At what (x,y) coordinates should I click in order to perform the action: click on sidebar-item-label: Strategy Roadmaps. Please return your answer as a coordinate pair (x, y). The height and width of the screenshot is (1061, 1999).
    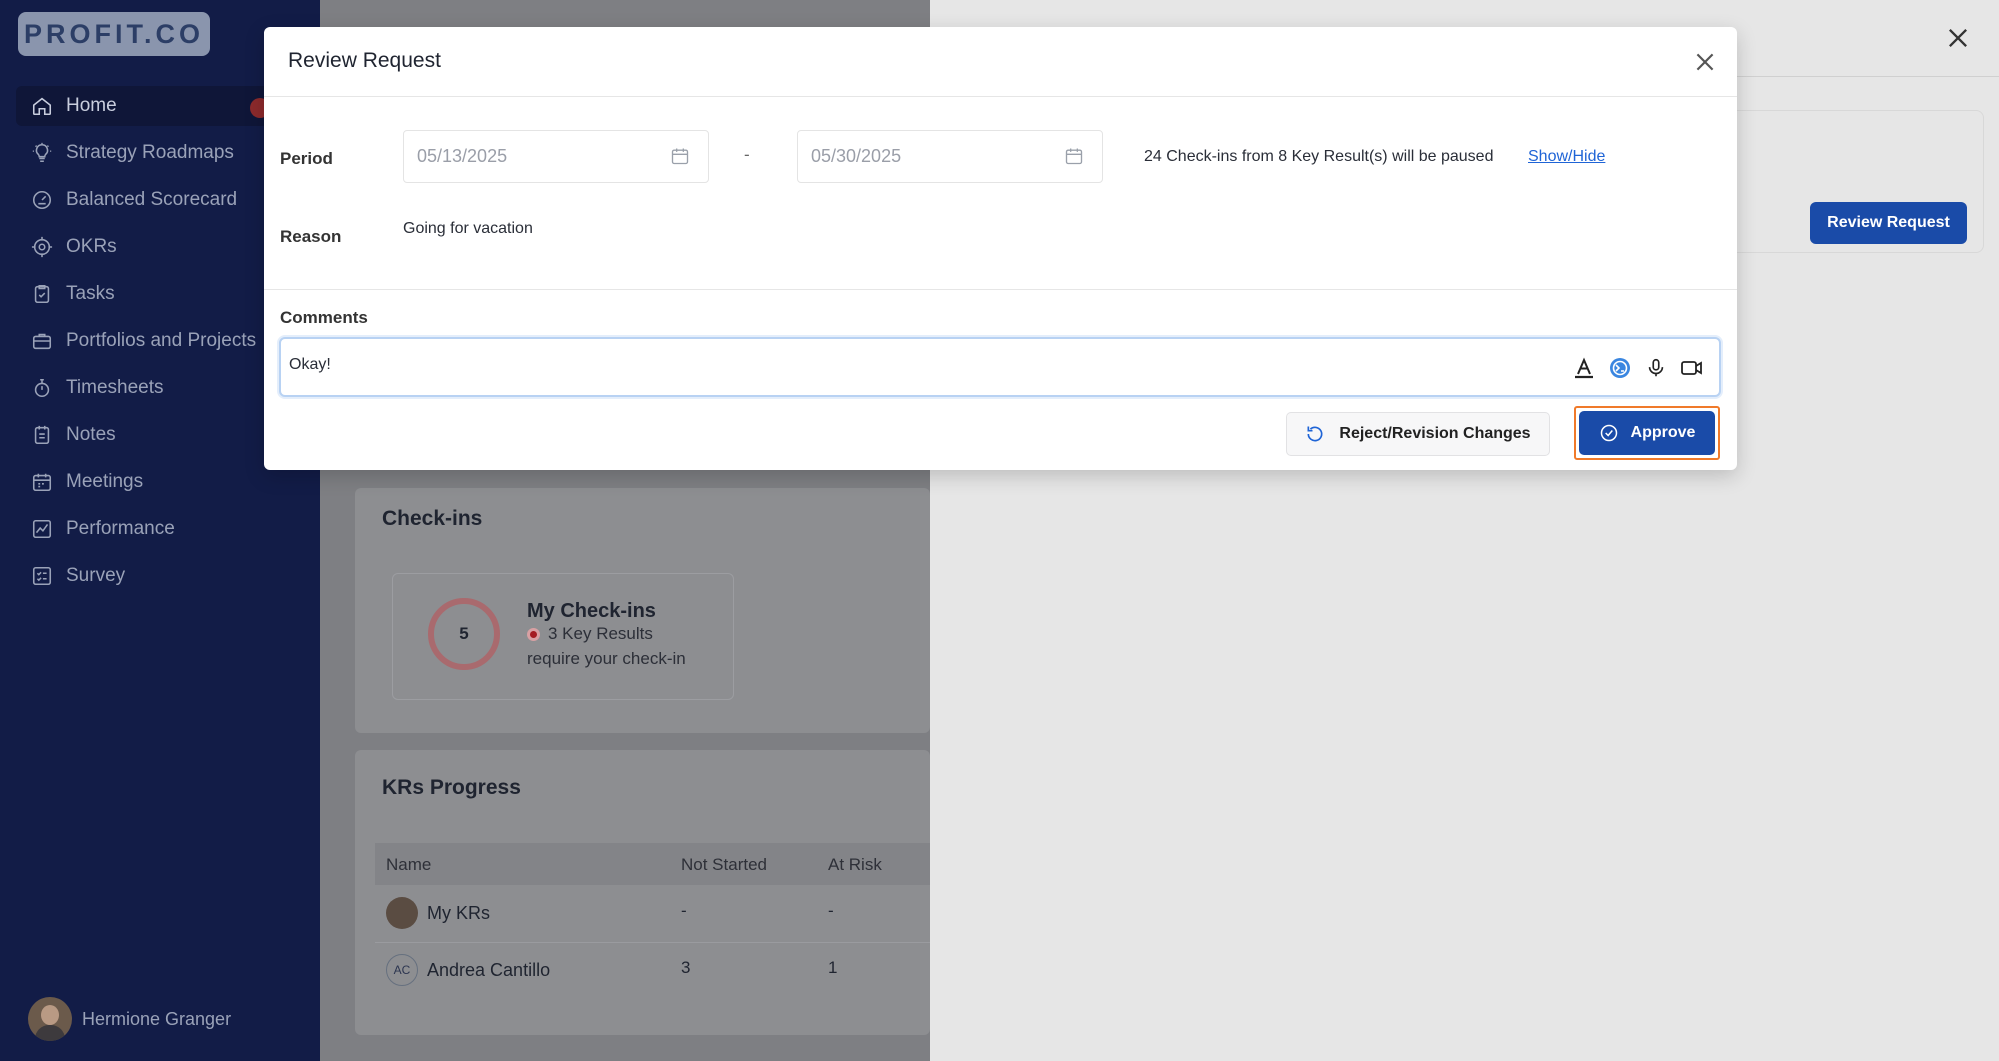
    Looking at the image, I should click on (150, 152).